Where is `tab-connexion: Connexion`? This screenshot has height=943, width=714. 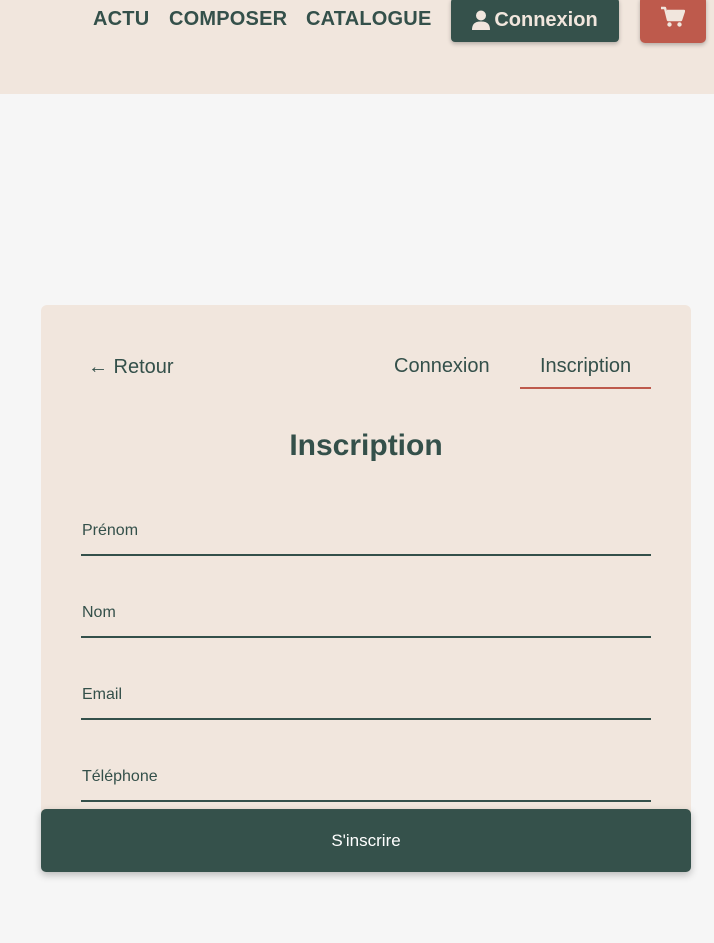
tab-connexion: Connexion is located at coordinates (442, 366).